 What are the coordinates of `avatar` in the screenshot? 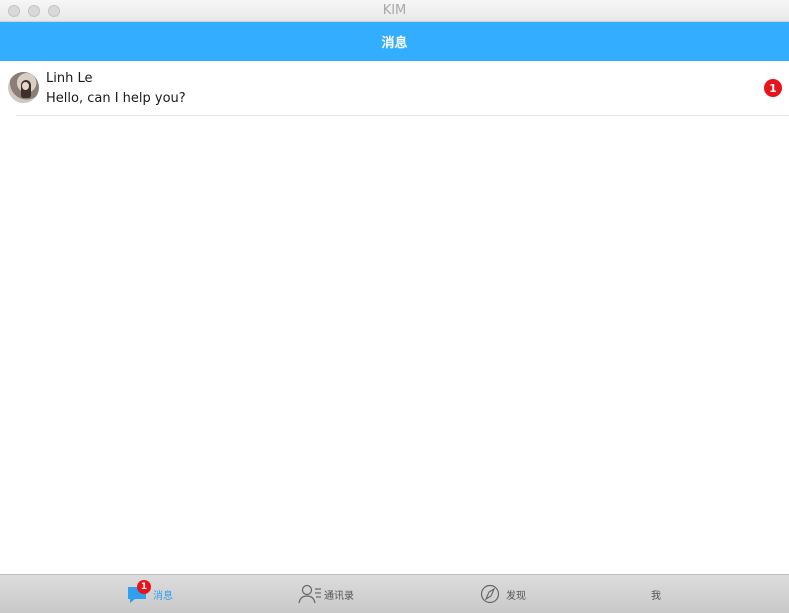 It's located at (23, 87).